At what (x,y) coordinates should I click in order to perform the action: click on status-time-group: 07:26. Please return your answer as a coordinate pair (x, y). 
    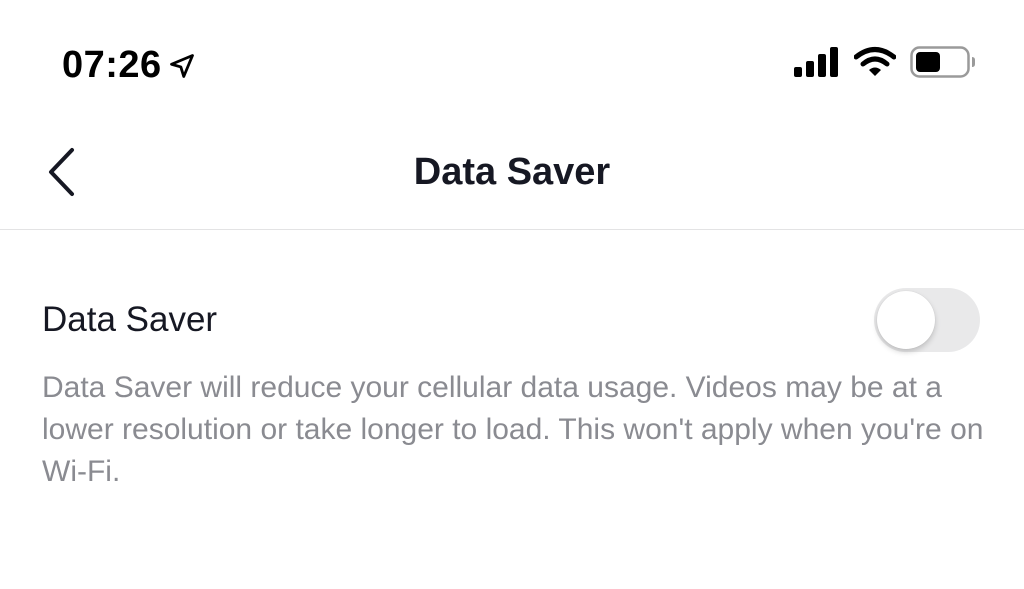
    Looking at the image, I should click on (129, 65).